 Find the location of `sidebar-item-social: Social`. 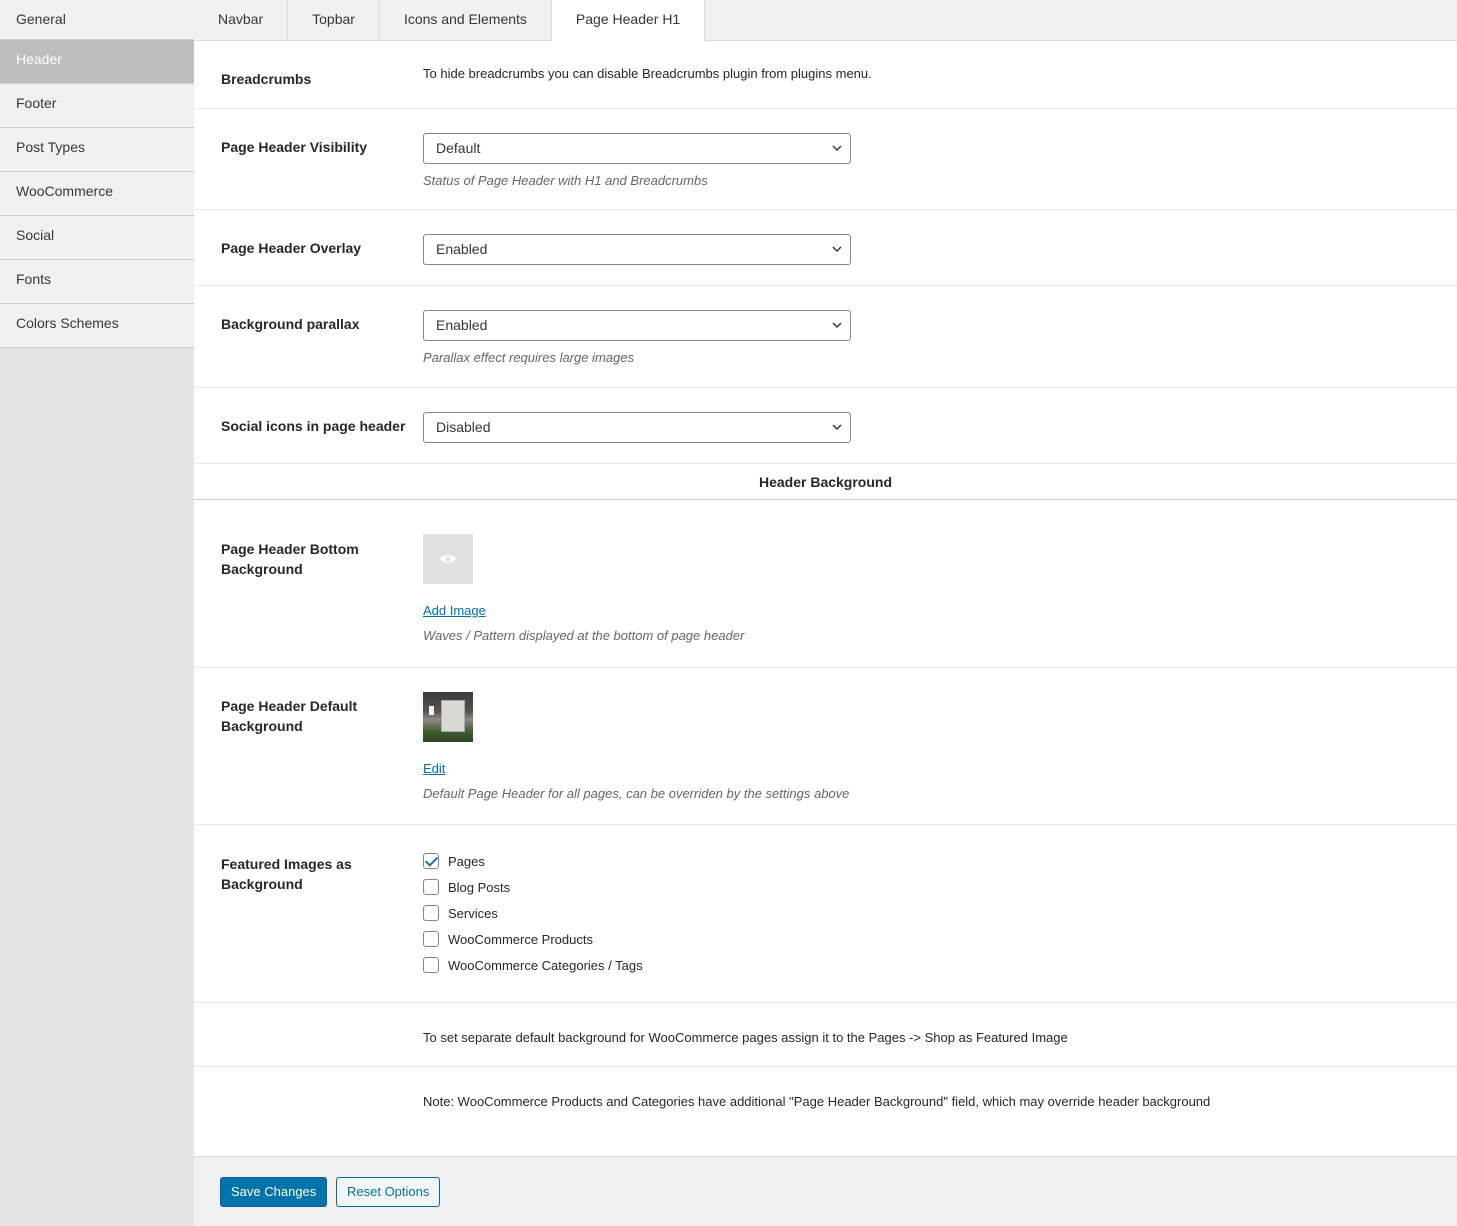

sidebar-item-social: Social is located at coordinates (97, 238).